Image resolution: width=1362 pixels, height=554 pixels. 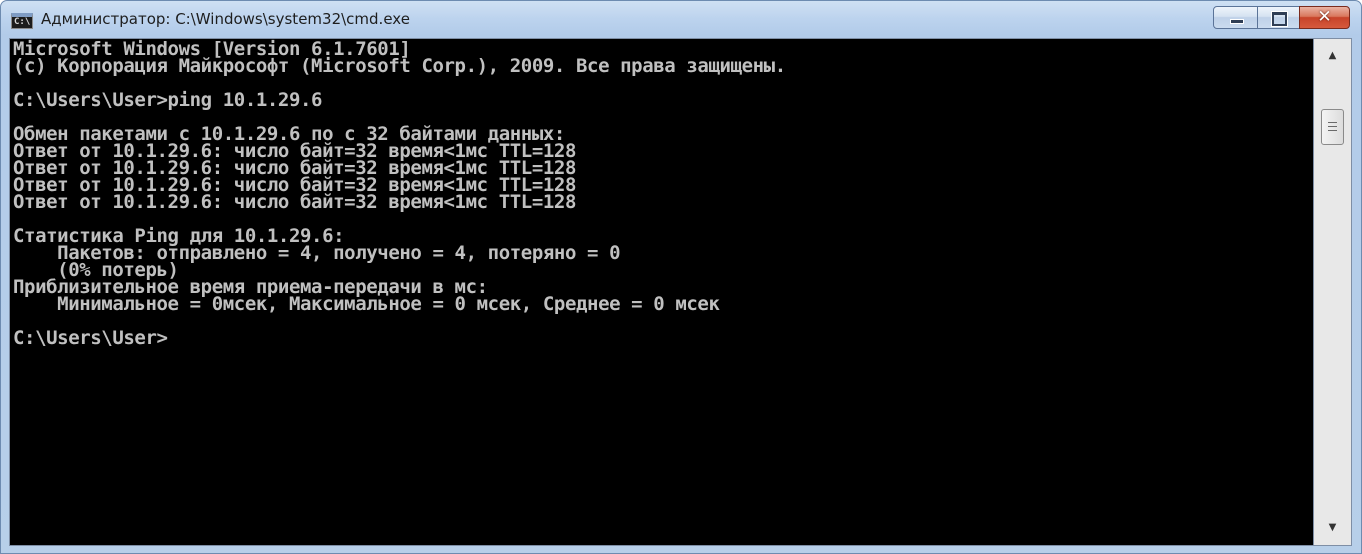 I want to click on maximize-icon, so click(x=1279, y=19).